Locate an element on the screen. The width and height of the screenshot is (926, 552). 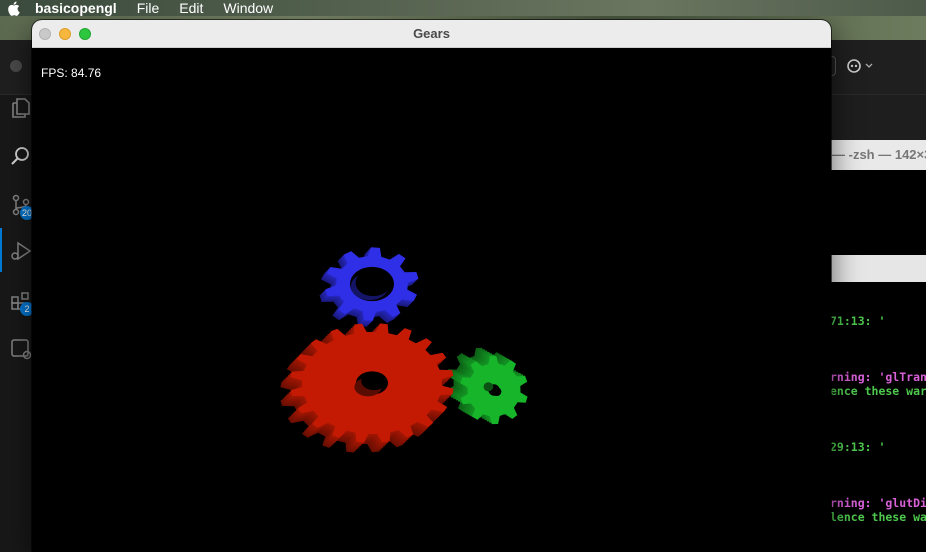
remote-explorer-icon is located at coordinates (21, 349).